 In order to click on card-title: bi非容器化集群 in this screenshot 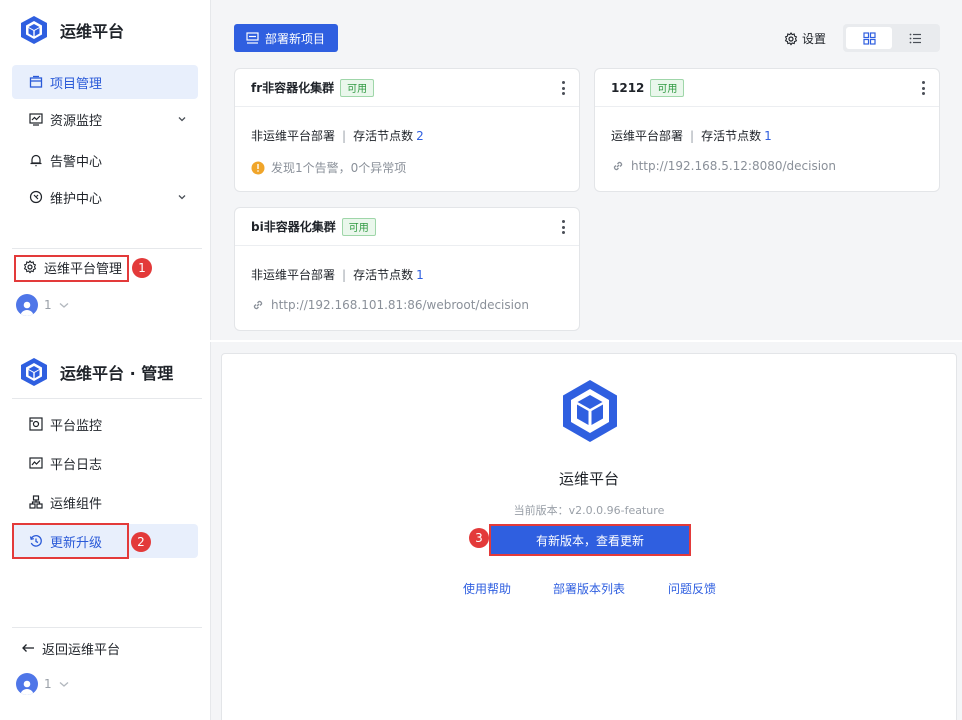, I will do `click(293, 227)`.